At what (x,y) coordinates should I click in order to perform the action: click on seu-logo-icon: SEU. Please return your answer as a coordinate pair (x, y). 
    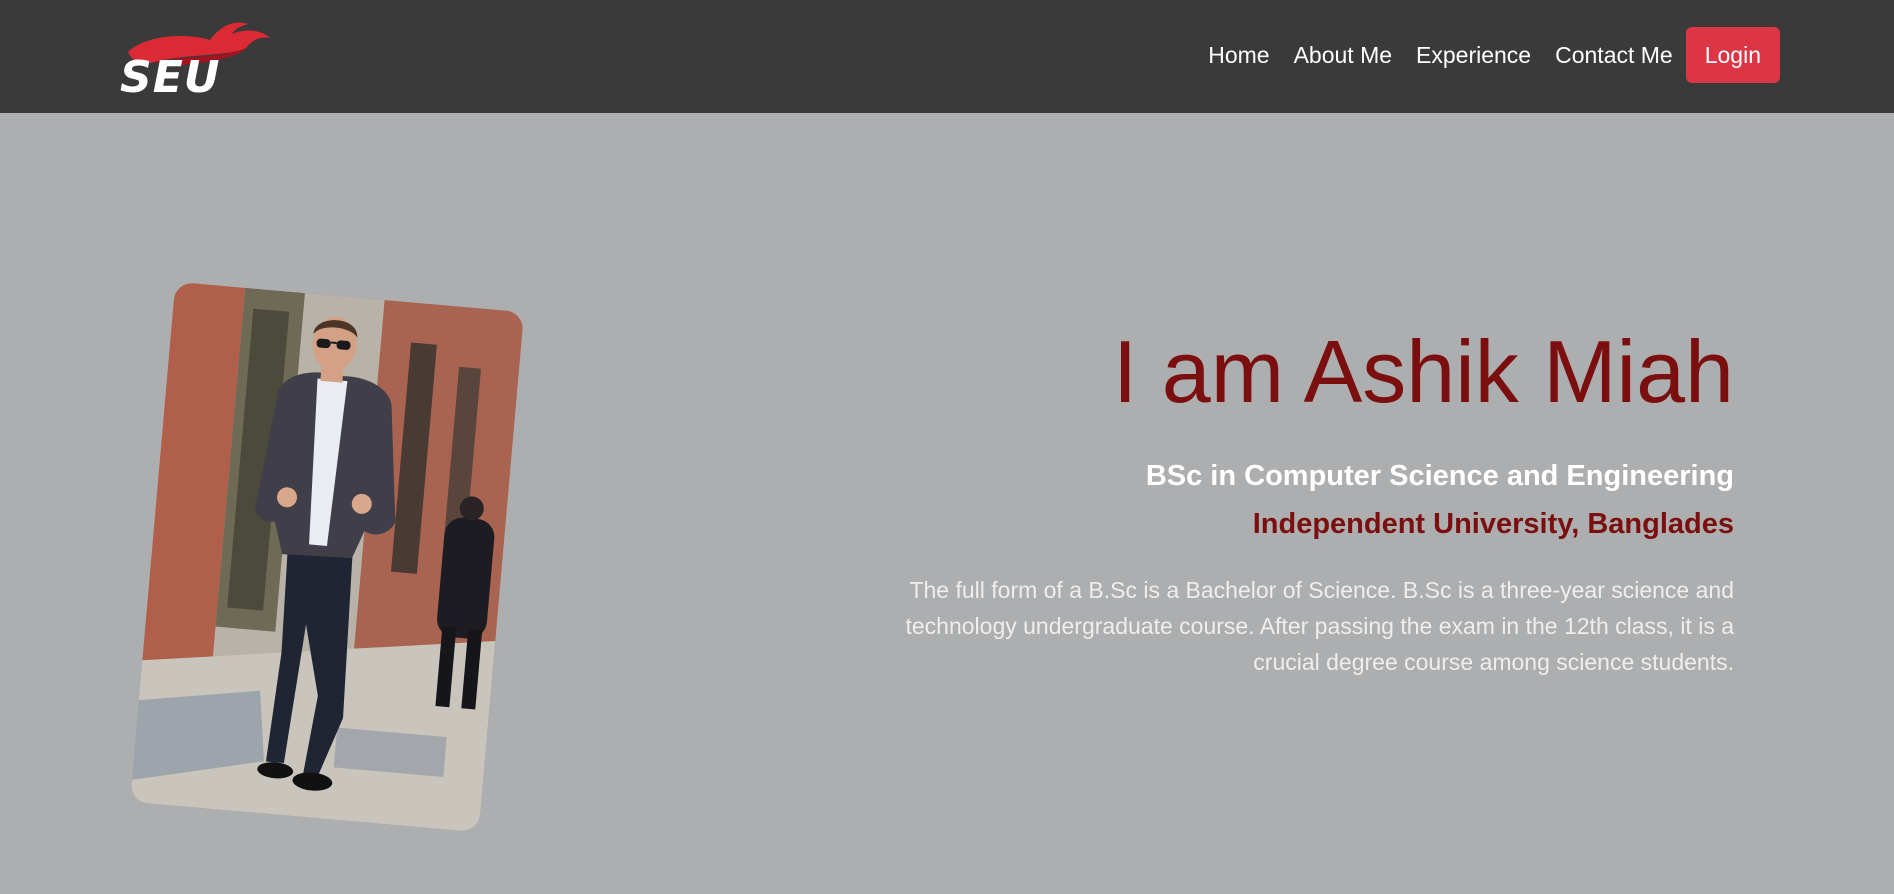
    Looking at the image, I should click on (195, 59).